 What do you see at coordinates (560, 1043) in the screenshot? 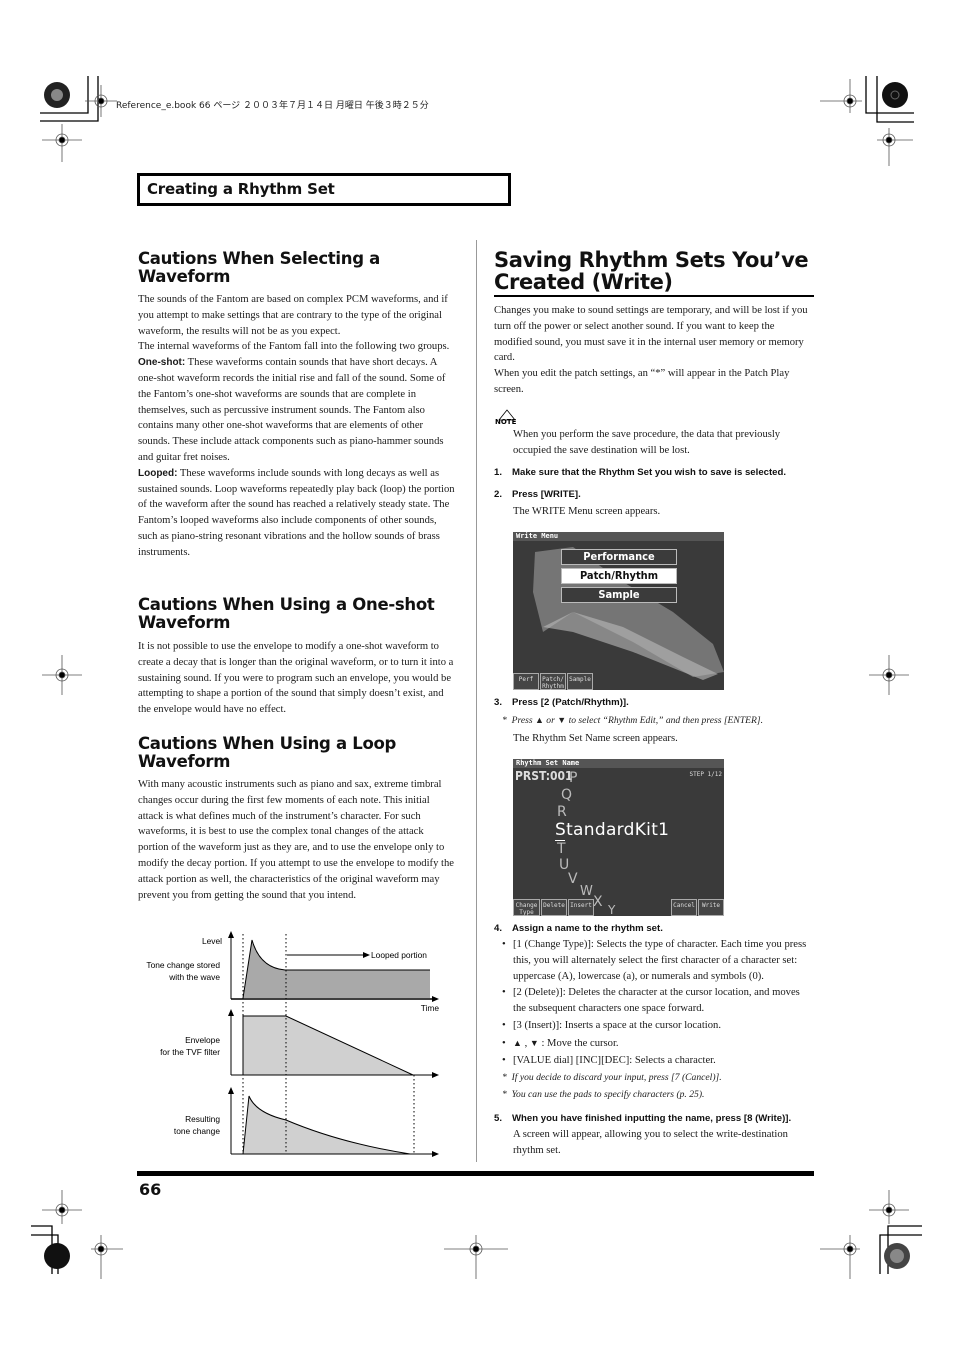
I see `bullet-move-cursor: • ▲ , ▼ : Move the cursor.` at bounding box center [560, 1043].